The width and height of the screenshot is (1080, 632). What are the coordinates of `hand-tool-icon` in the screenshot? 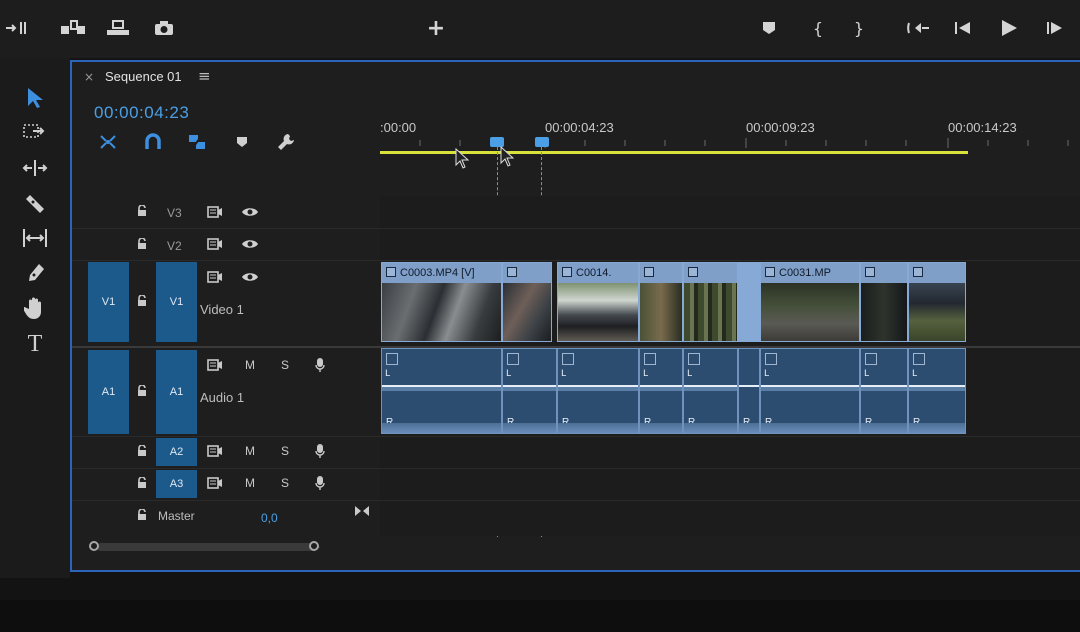 It's located at (35, 308).